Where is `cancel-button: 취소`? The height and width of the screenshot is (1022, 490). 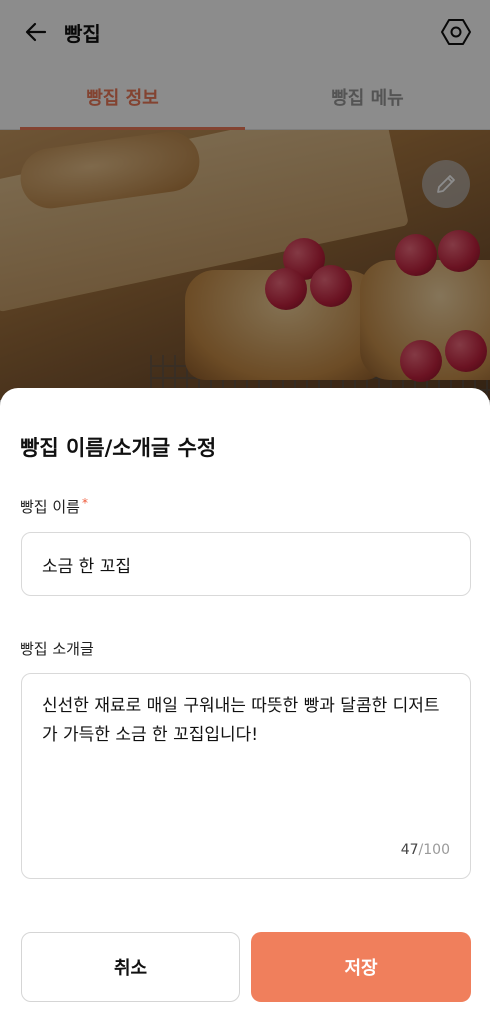
cancel-button: 취소 is located at coordinates (130, 967).